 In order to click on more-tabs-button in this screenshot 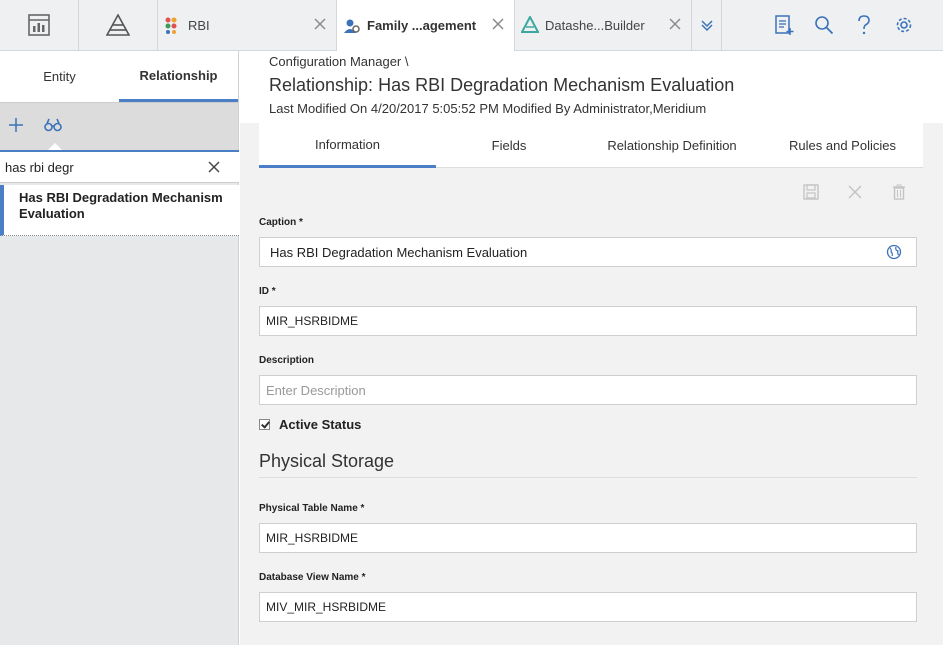, I will do `click(707, 25)`.